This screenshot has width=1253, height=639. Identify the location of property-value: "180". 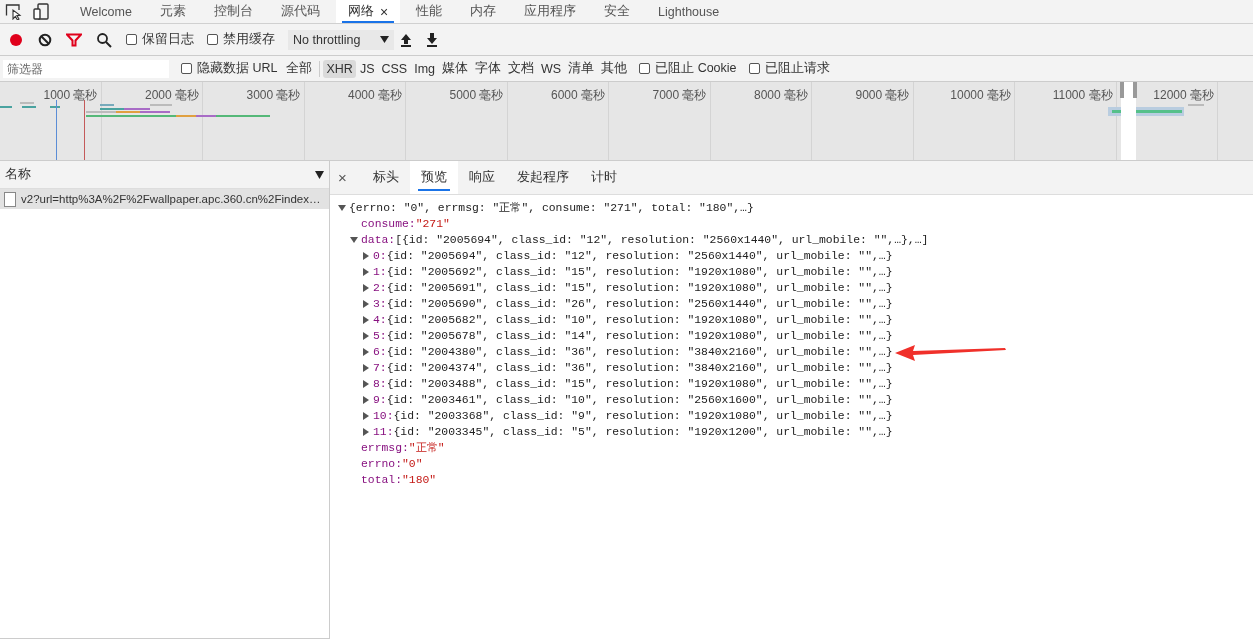
(419, 480).